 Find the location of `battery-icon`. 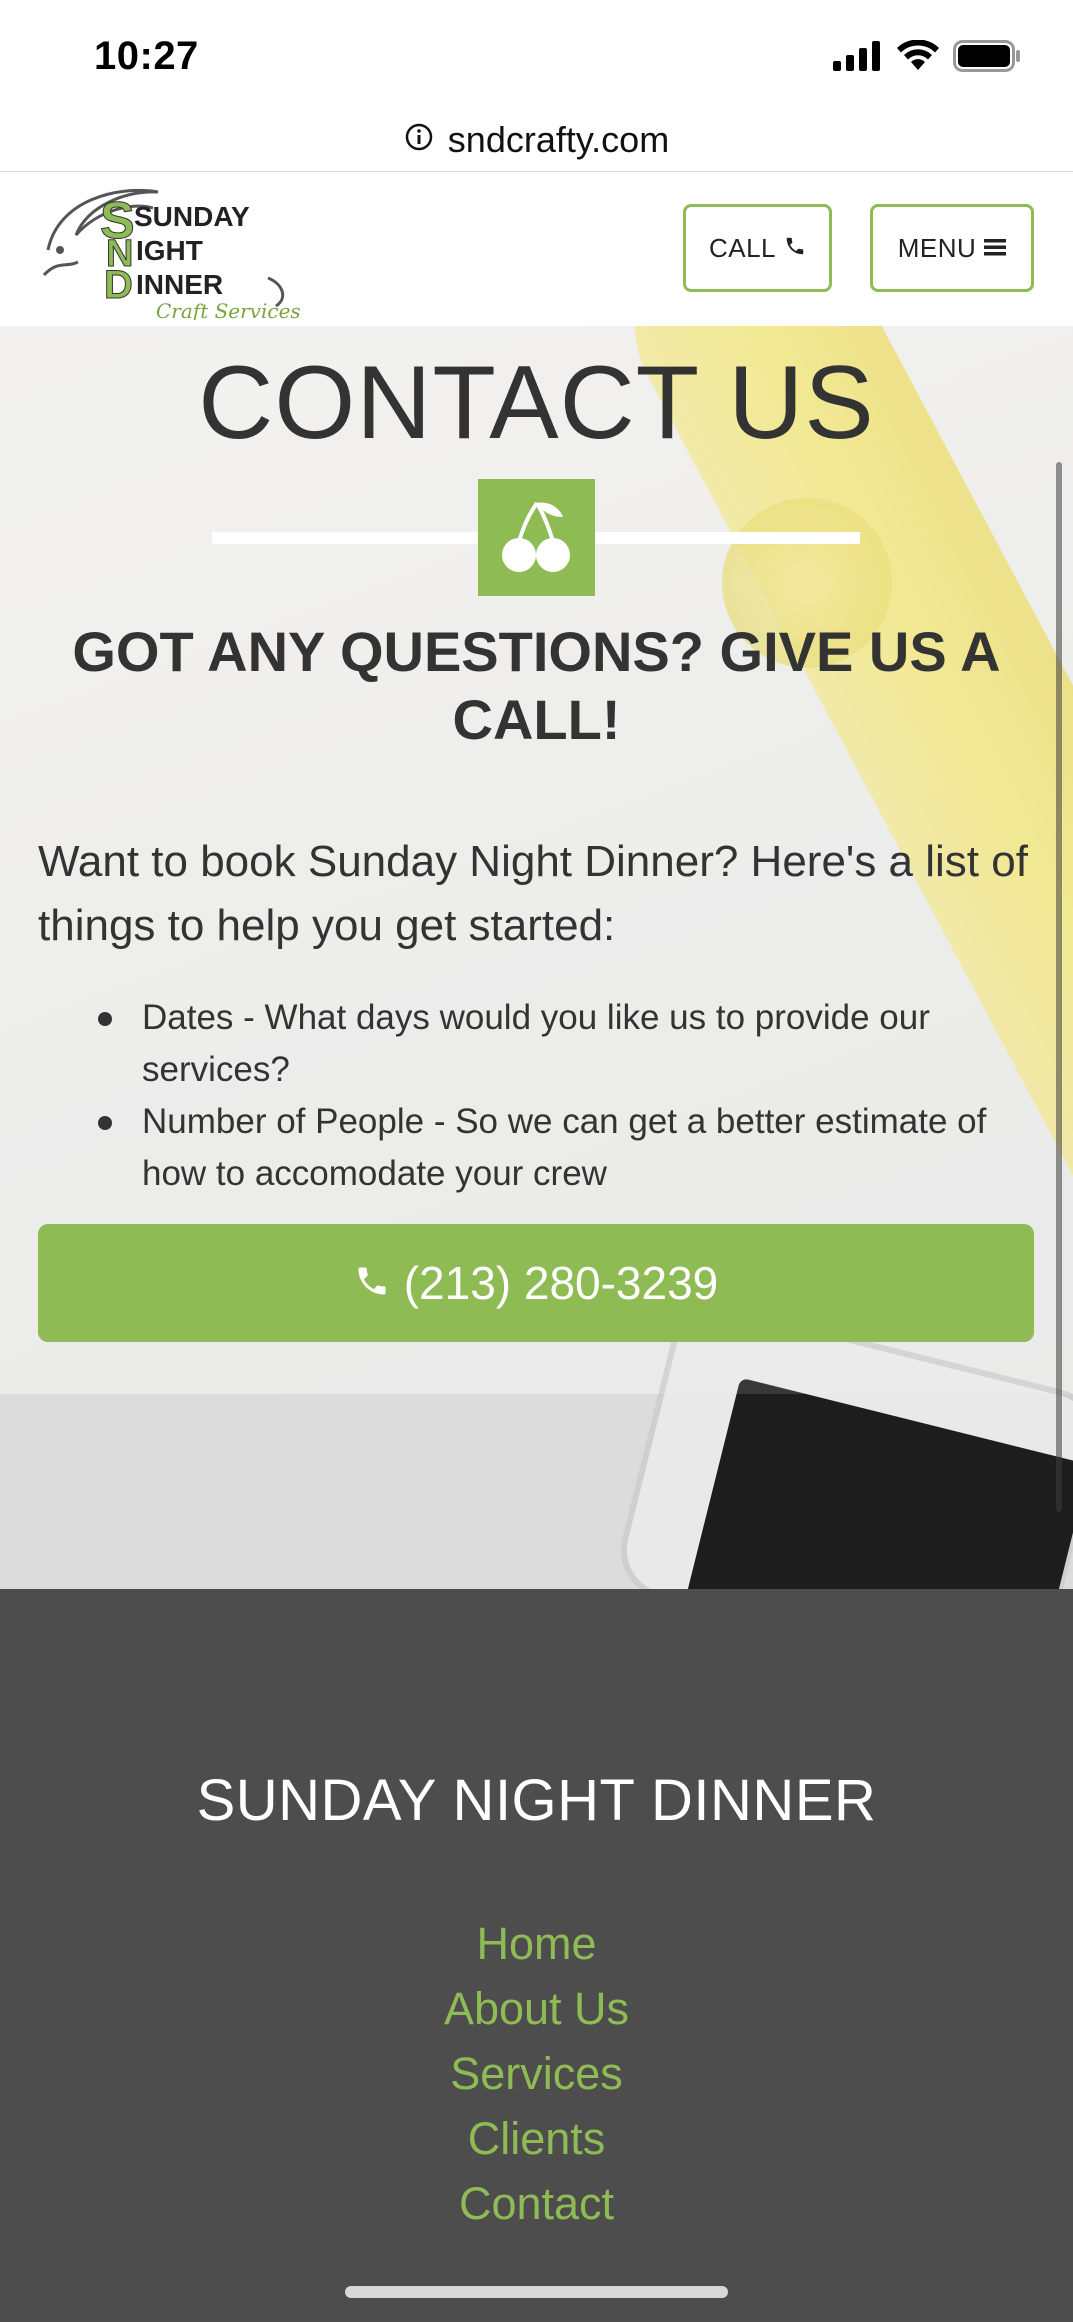

battery-icon is located at coordinates (987, 58).